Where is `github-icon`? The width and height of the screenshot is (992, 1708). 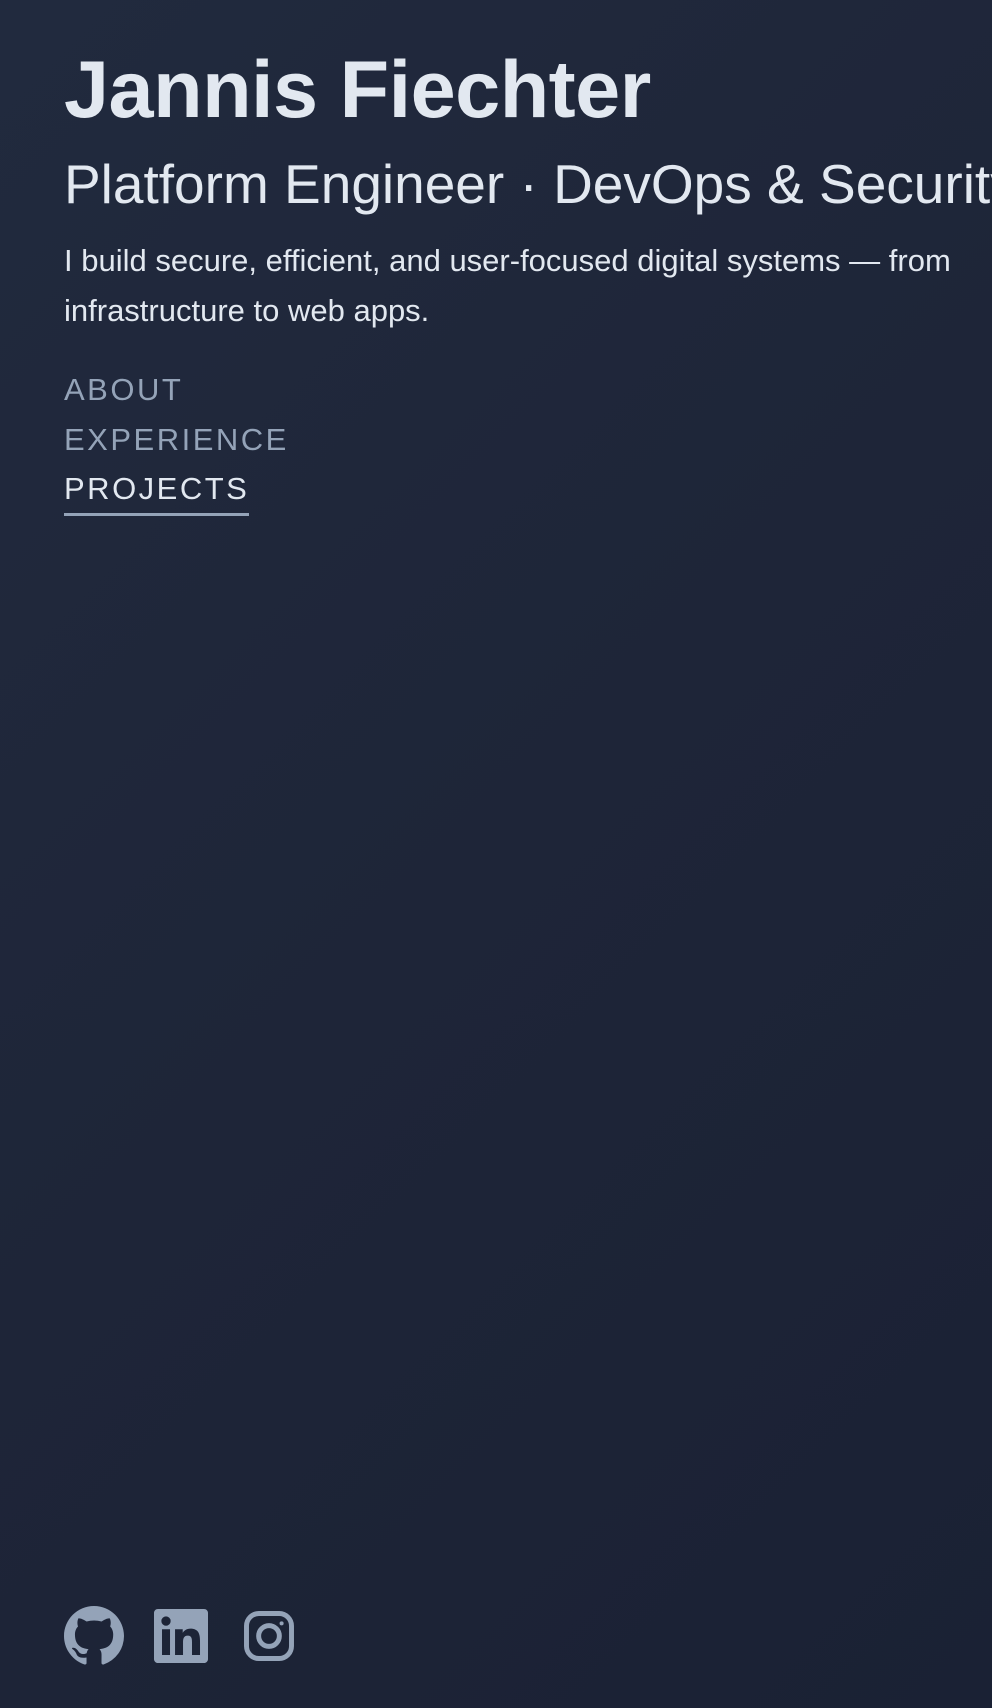 github-icon is located at coordinates (94, 1636).